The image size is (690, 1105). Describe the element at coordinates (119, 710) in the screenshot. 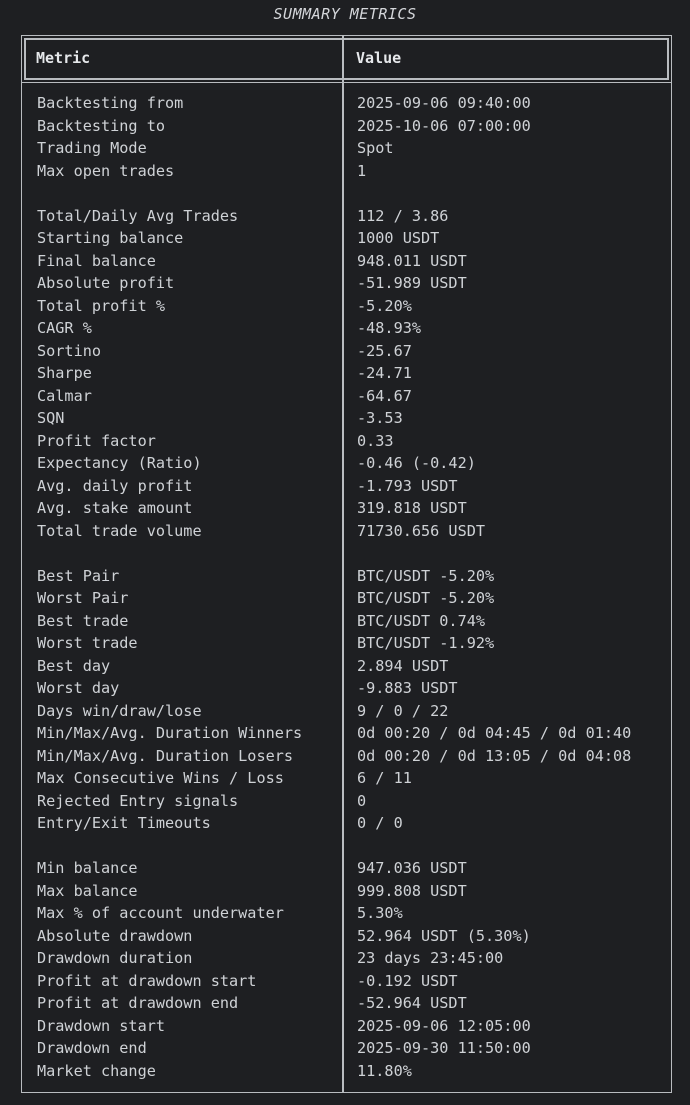

I see `metric-cell: Days win/draw/lose` at that location.